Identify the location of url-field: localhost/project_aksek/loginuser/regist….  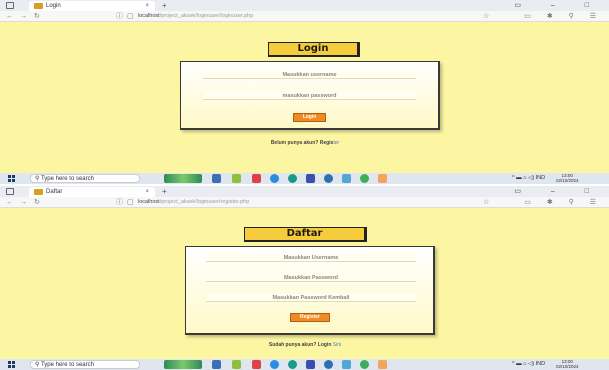
(193, 202).